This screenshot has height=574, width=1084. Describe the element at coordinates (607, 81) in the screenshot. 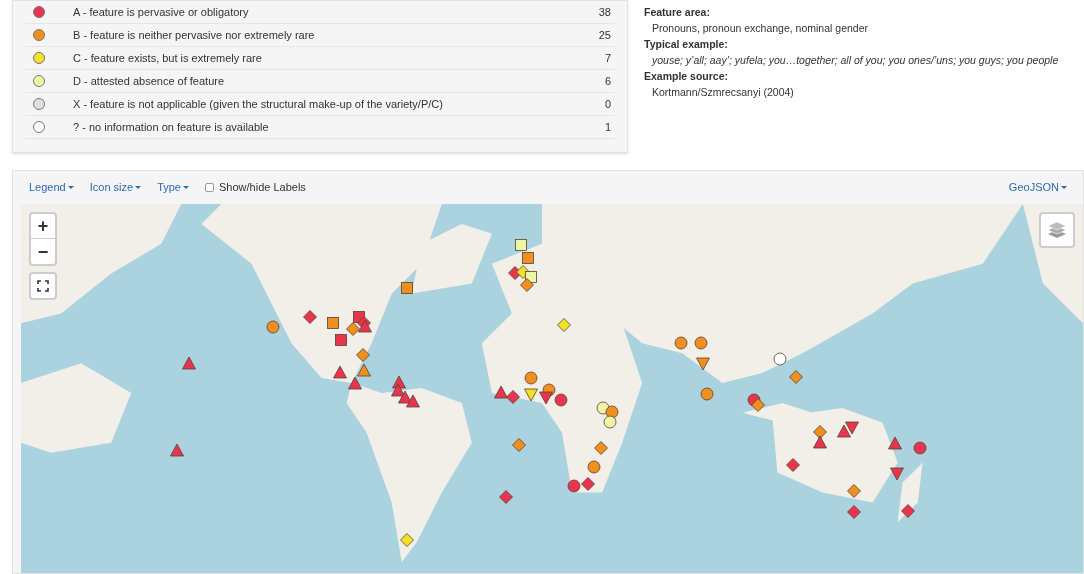

I see `legend-count: 6` at that location.